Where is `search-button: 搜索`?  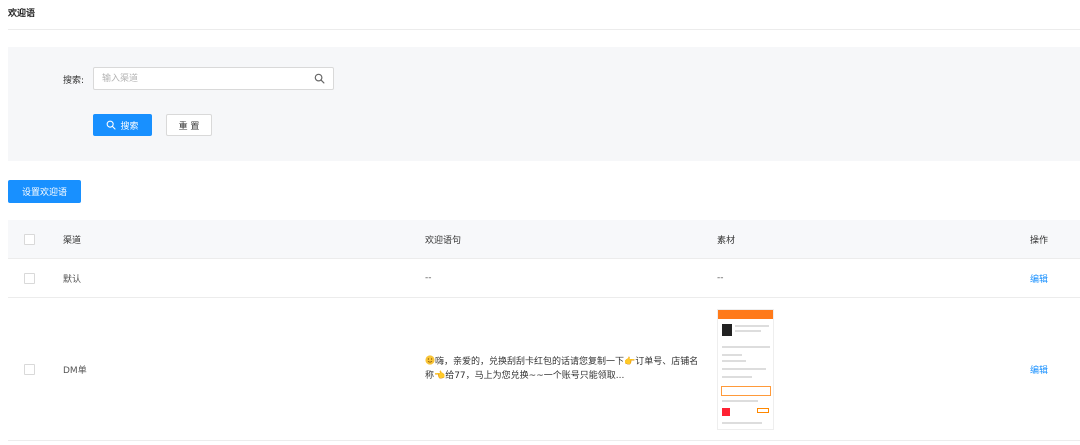 search-button: 搜索 is located at coordinates (122, 125).